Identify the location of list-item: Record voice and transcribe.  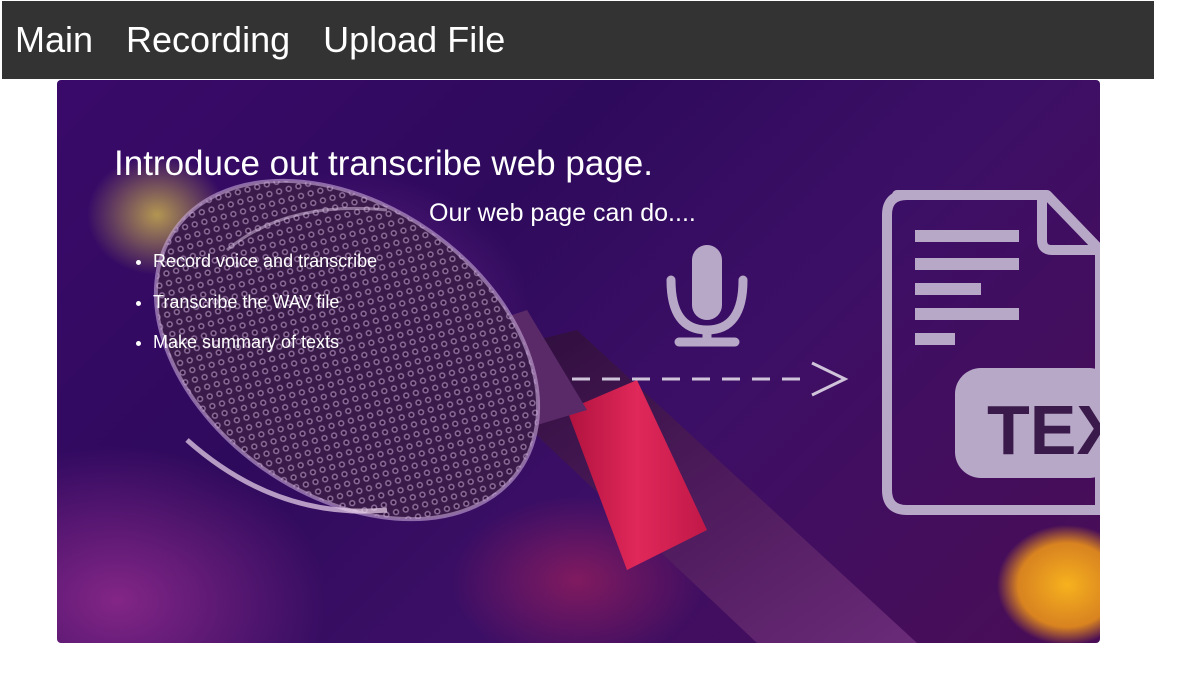
(265, 268).